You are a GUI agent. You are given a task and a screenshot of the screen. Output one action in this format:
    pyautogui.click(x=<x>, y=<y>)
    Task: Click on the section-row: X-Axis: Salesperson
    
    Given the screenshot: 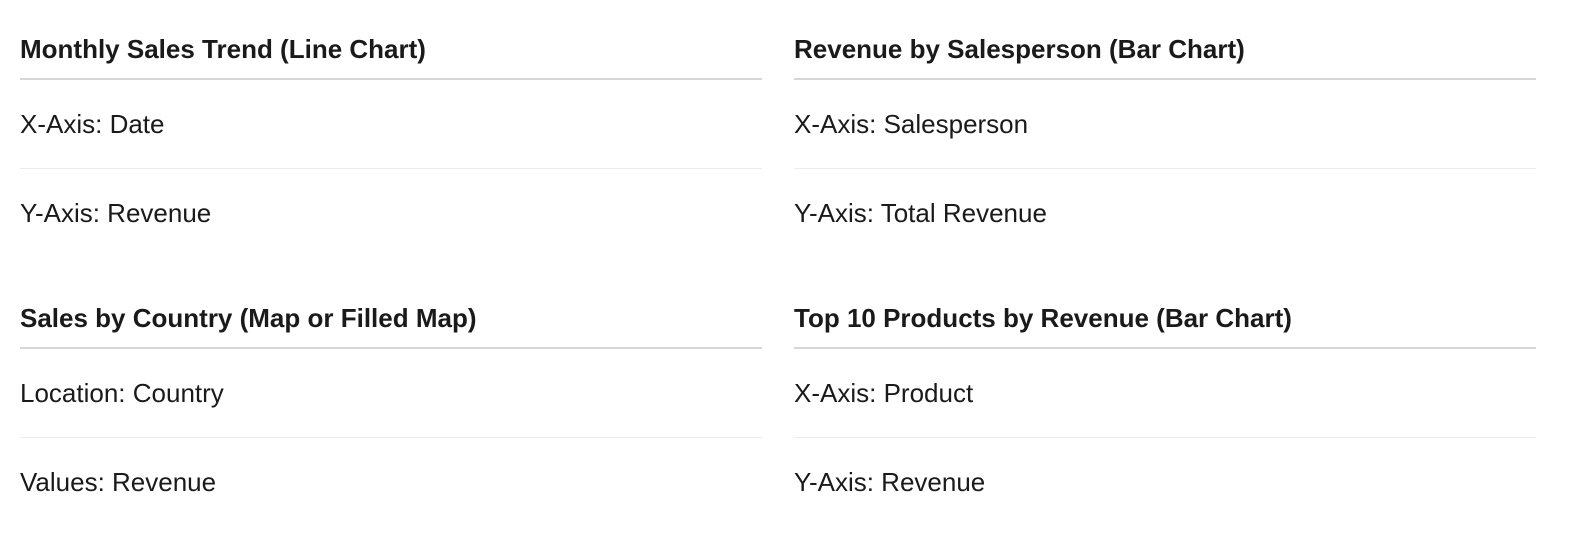 What is the action you would take?
    pyautogui.click(x=1165, y=124)
    